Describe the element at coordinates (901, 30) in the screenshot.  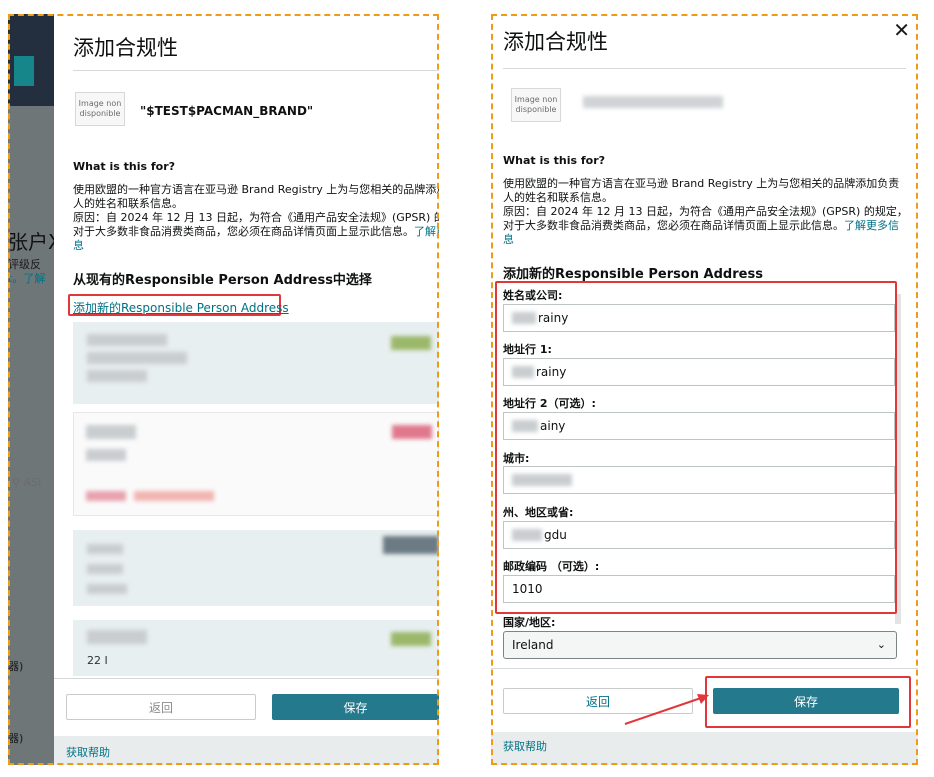
I see `close-icon: ✕` at that location.